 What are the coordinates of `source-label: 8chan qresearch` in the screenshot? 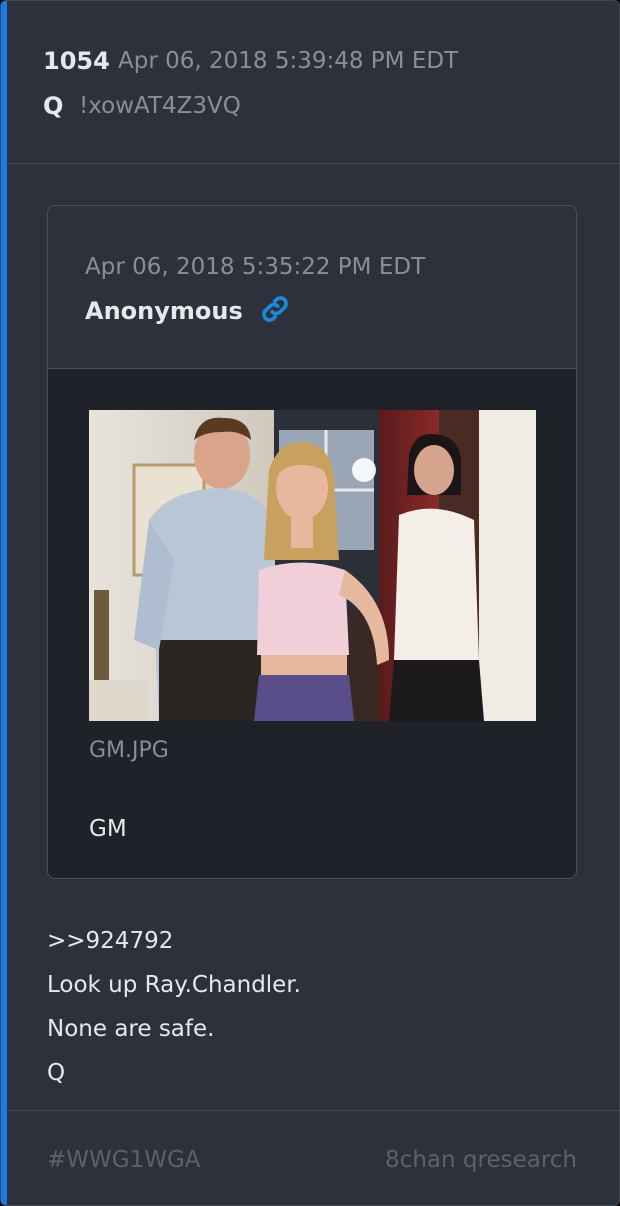 It's located at (481, 1160).